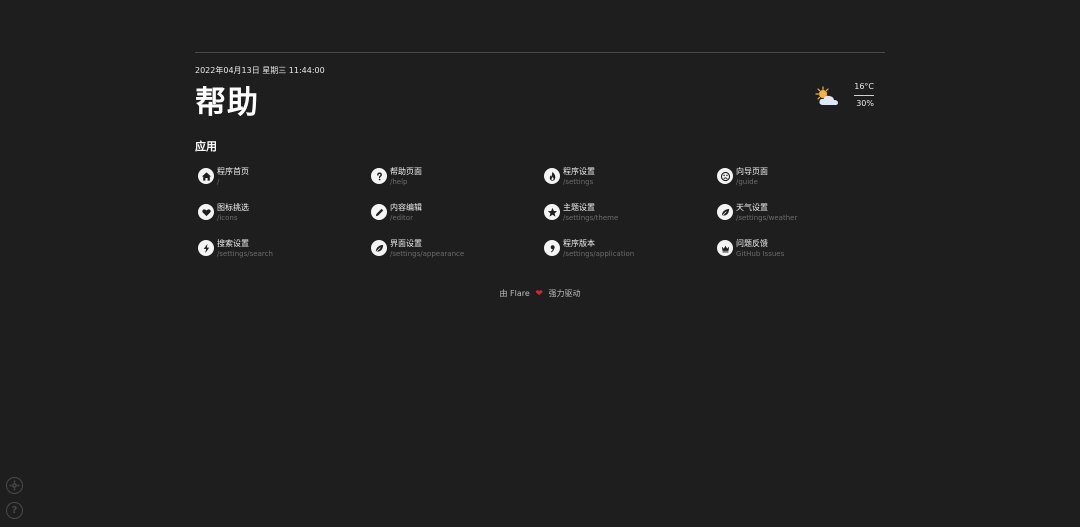 This screenshot has width=1080, height=527. What do you see at coordinates (379, 176) in the screenshot?
I see `question-icon` at bounding box center [379, 176].